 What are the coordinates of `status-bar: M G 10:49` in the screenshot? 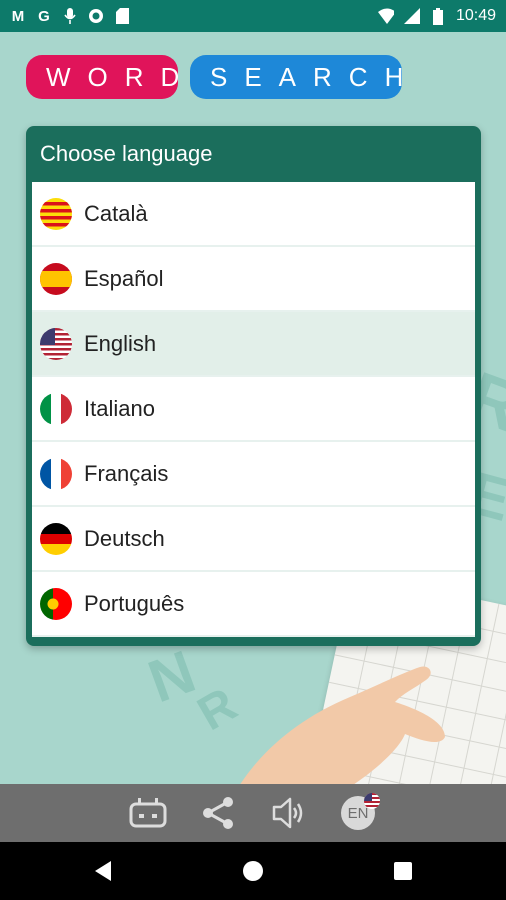 It's located at (253, 16).